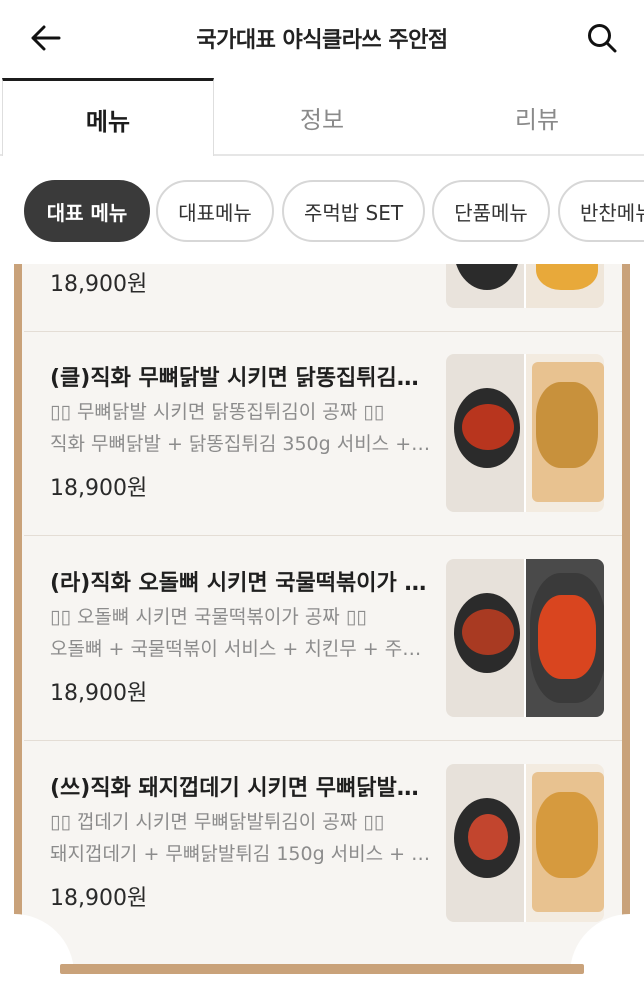 The image size is (644, 1006). What do you see at coordinates (537, 117) in the screenshot?
I see `tab-reviews: 리뷰` at bounding box center [537, 117].